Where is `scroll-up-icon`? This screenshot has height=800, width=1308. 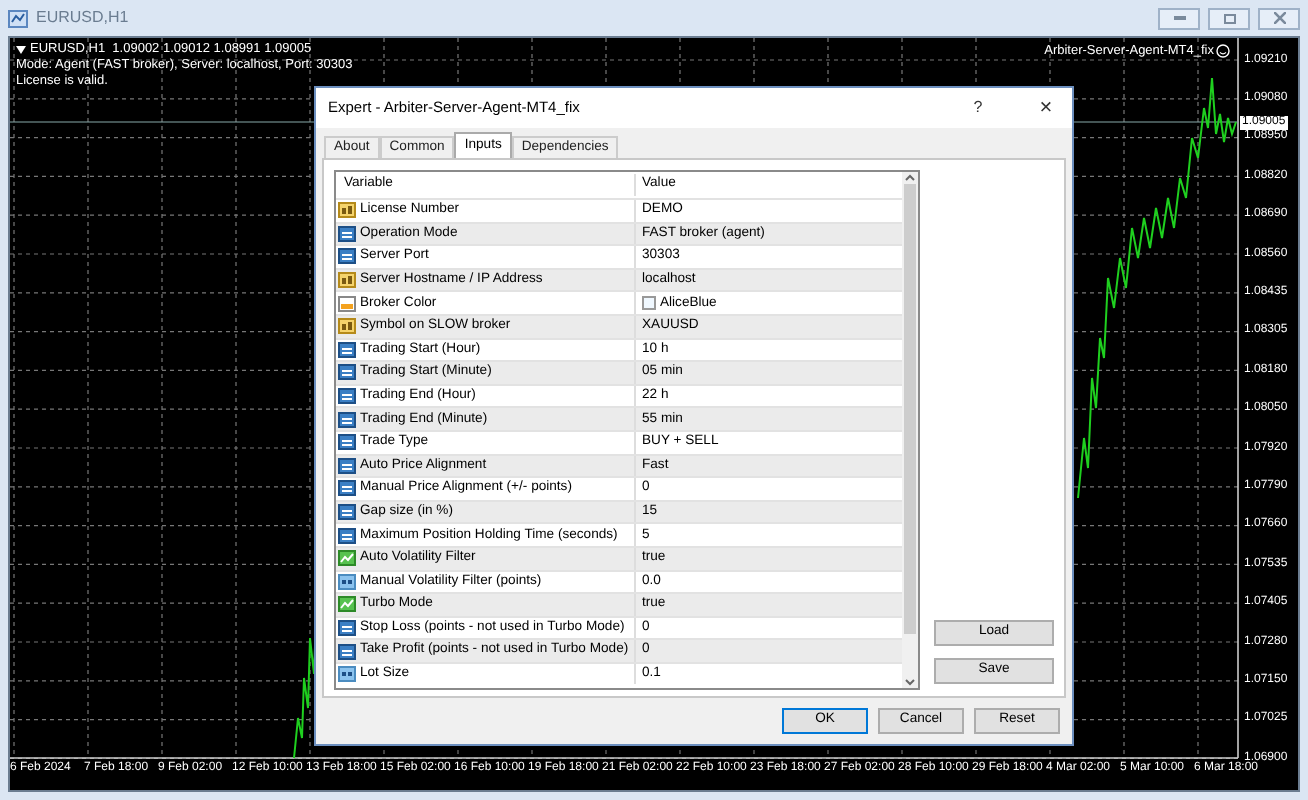
scroll-up-icon is located at coordinates (910, 178).